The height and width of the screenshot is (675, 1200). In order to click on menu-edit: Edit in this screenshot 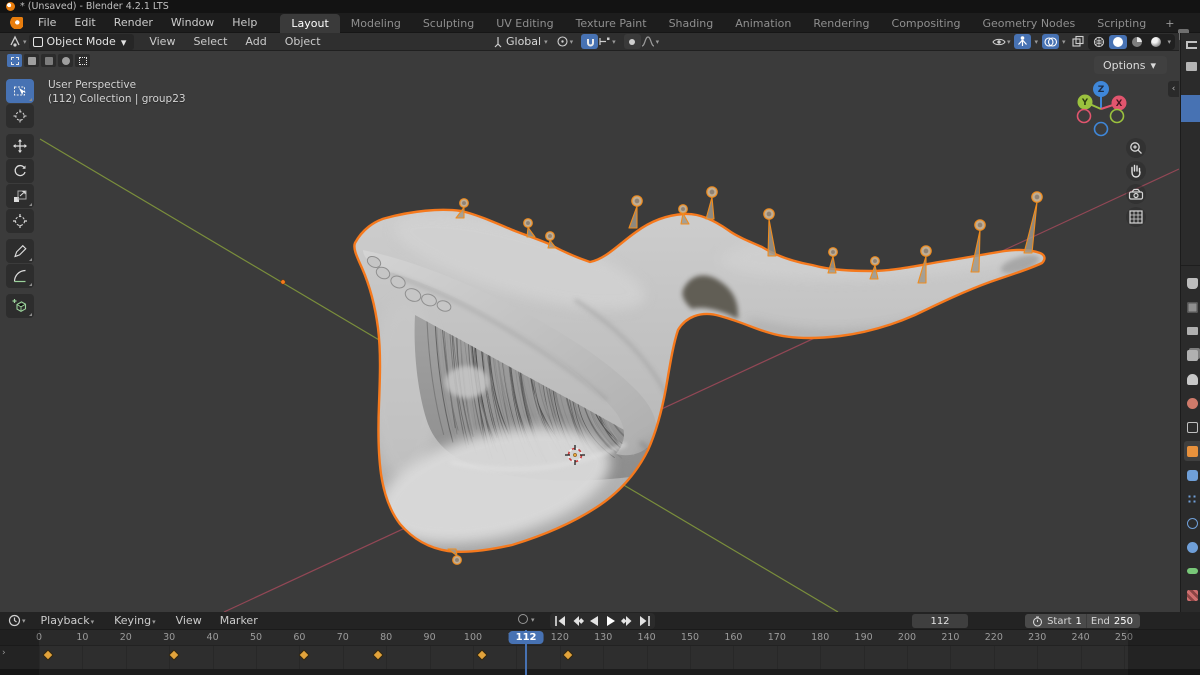, I will do `click(84, 22)`.